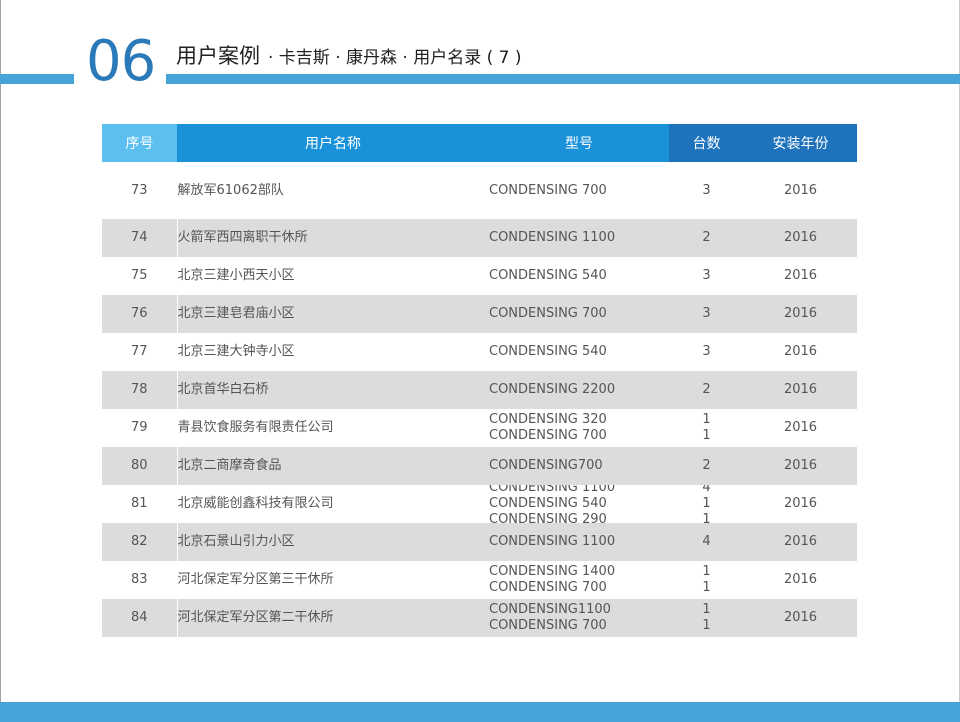 The height and width of the screenshot is (722, 960). I want to click on header-rule-left, so click(37, 79).